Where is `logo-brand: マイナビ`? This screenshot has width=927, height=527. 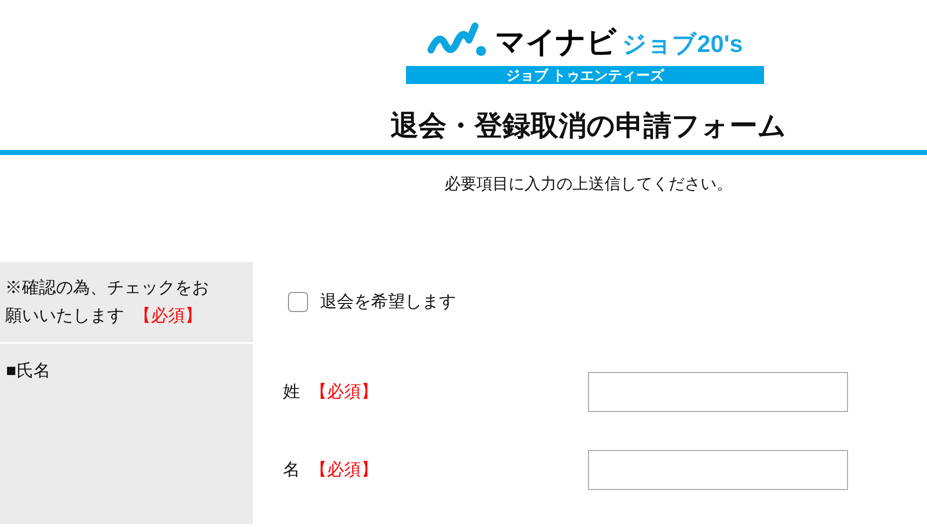 logo-brand: マイナビ is located at coordinates (555, 43).